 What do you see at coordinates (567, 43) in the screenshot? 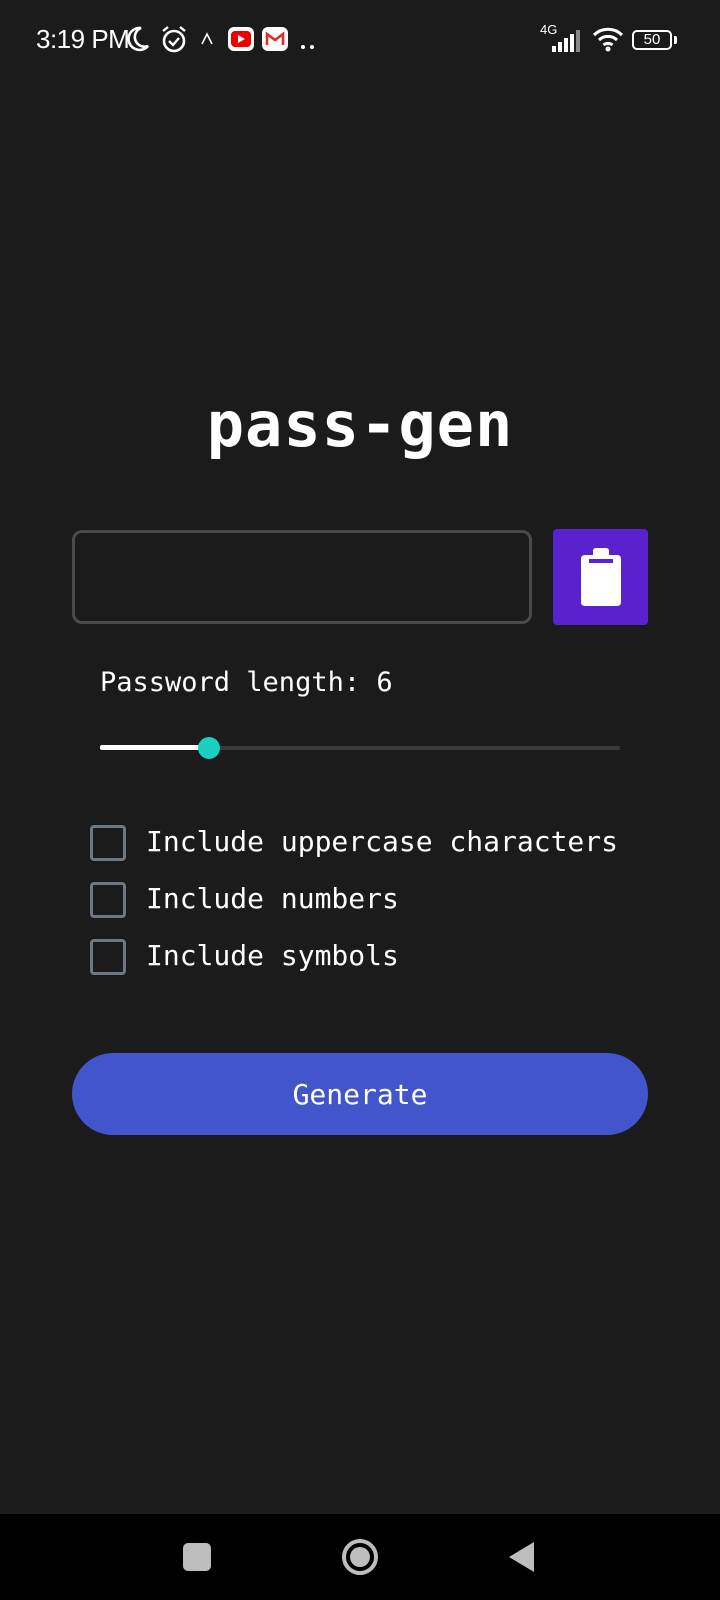
I see `signal-icon` at bounding box center [567, 43].